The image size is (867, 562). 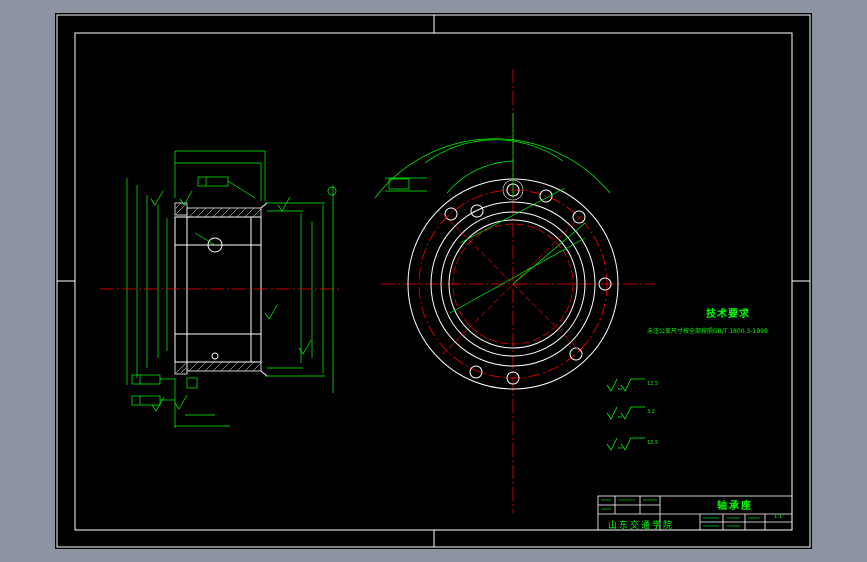 I want to click on roughness-value-2: 3.2, so click(x=651, y=412).